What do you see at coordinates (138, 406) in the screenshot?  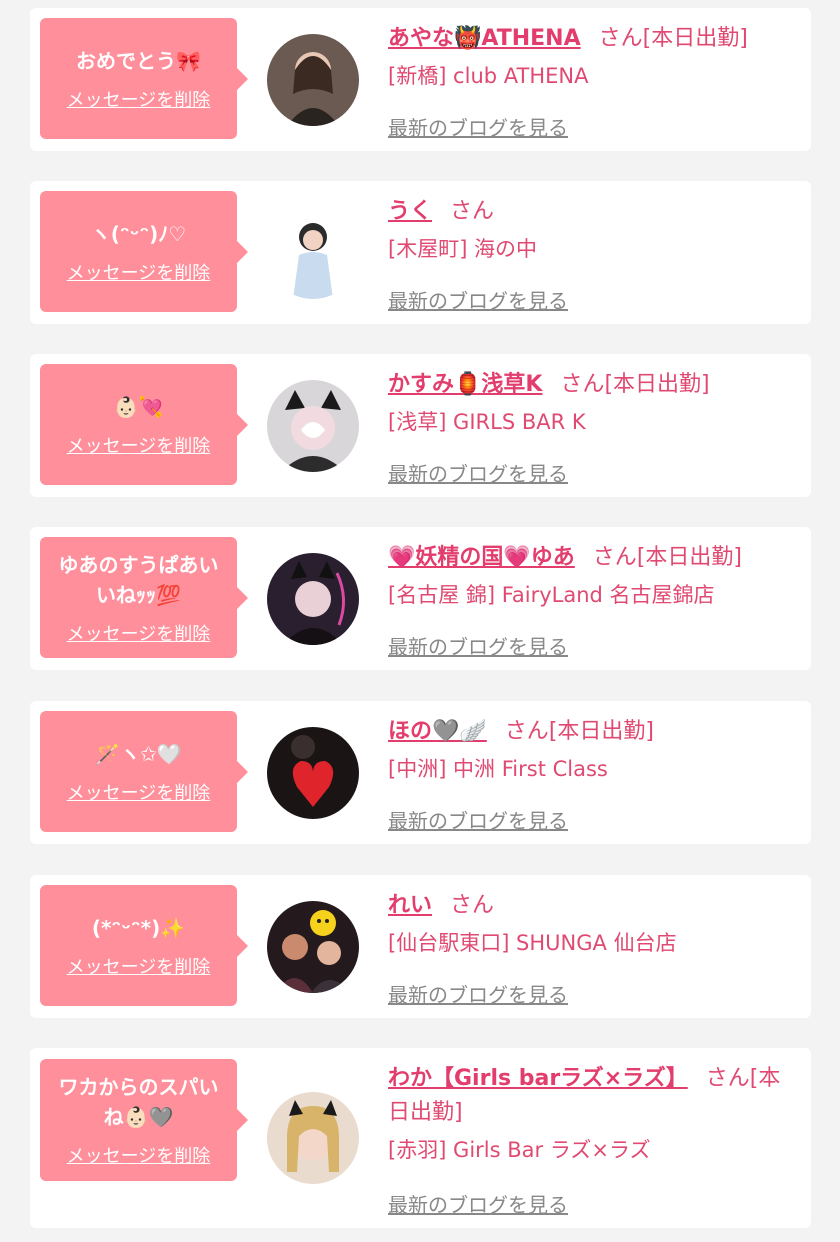 I see `message-text: 👶🏻💘` at bounding box center [138, 406].